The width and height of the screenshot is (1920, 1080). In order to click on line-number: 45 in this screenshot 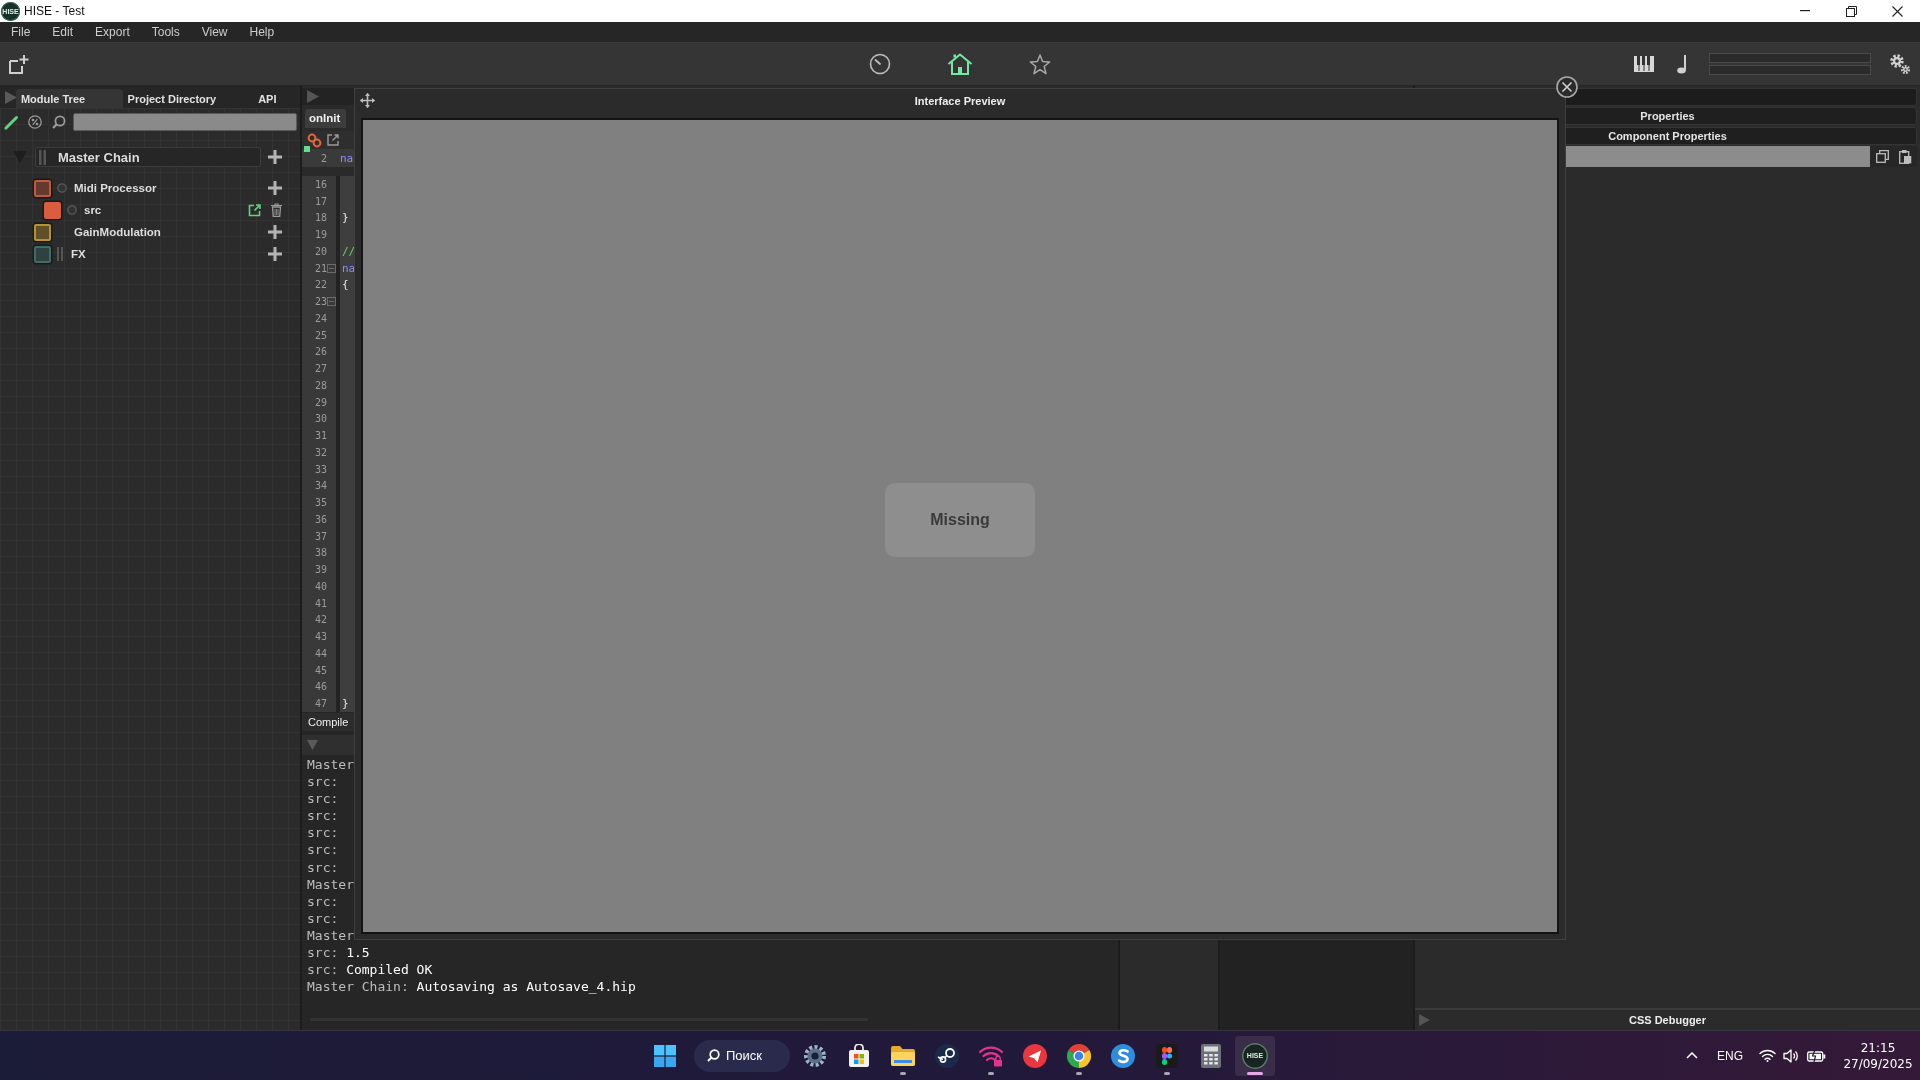, I will do `click(320, 670)`.